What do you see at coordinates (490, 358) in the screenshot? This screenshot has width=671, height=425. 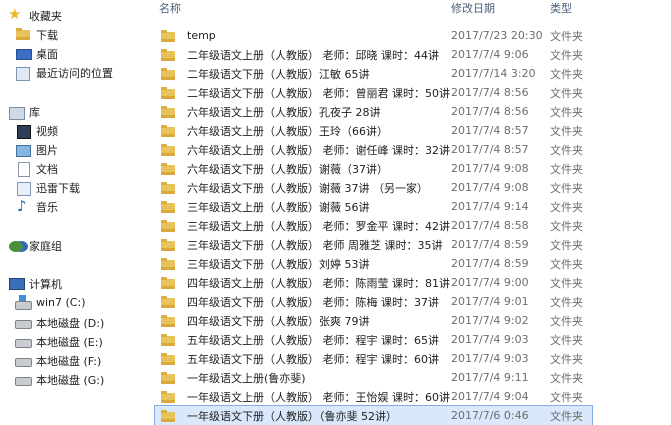 I see `file-date: 2017/7/4 9:03` at bounding box center [490, 358].